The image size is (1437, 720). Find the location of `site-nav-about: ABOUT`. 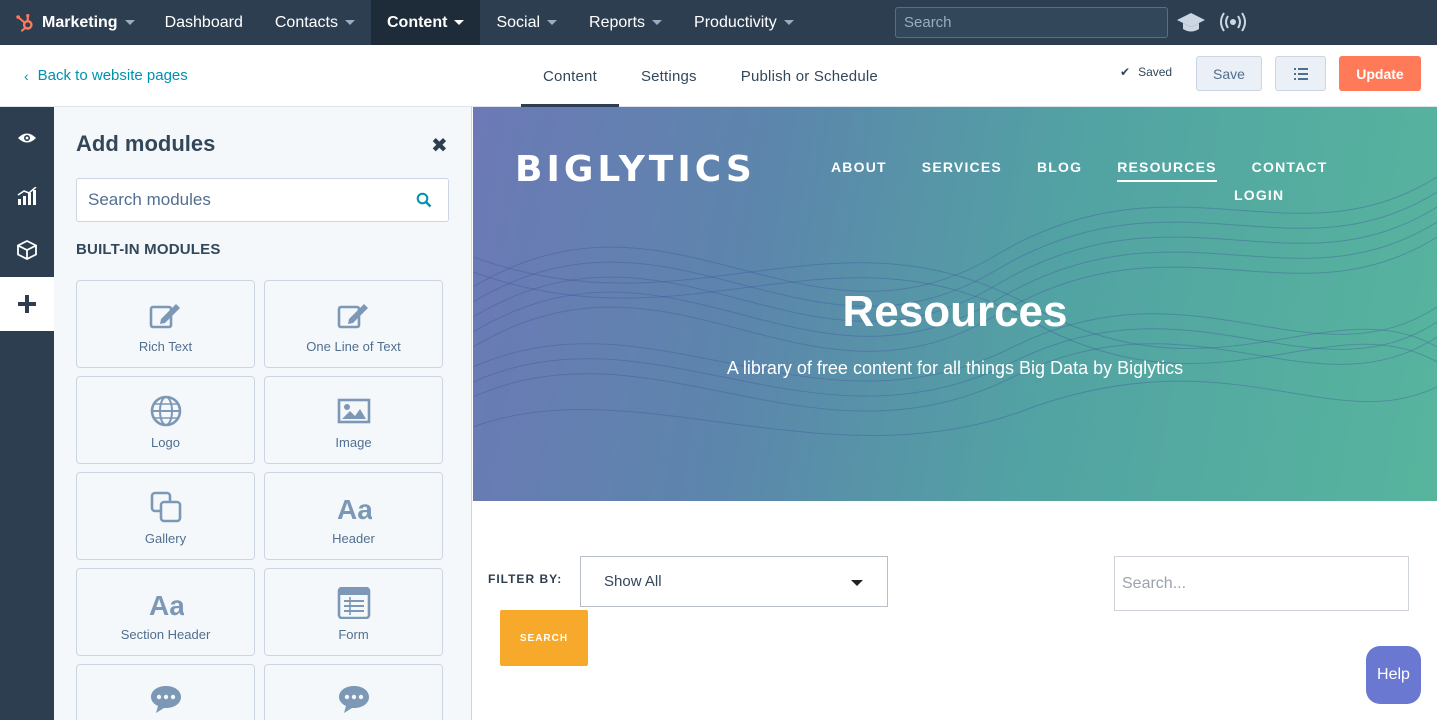

site-nav-about: ABOUT is located at coordinates (859, 170).